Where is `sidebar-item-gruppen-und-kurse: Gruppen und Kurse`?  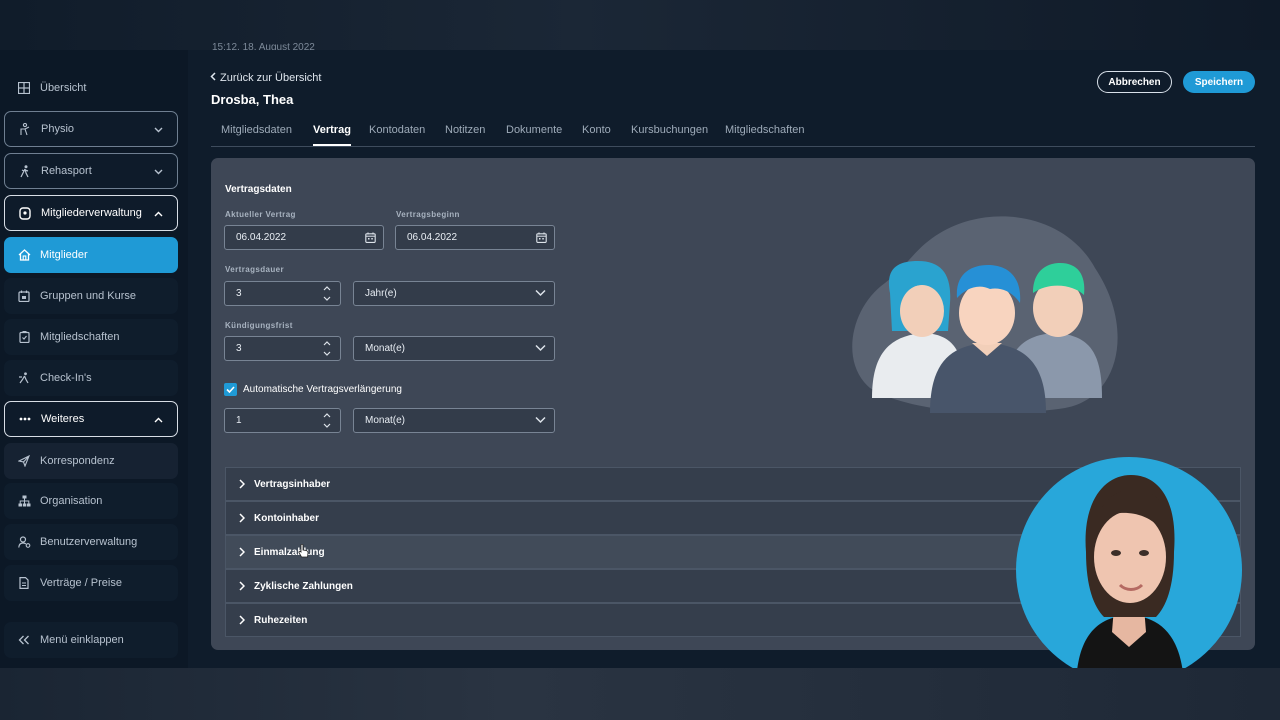
sidebar-item-gruppen-und-kurse: Gruppen und Kurse is located at coordinates (91, 296).